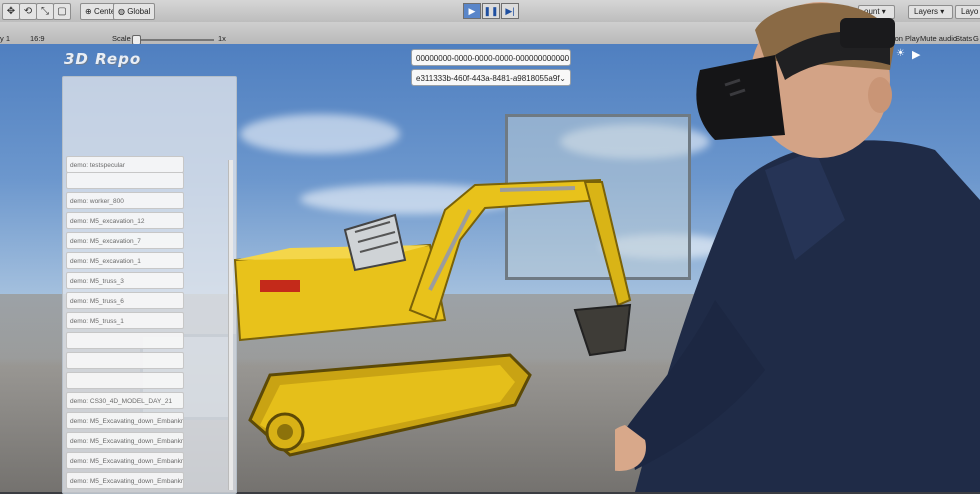 Image resolution: width=980 pixels, height=494 pixels. Describe the element at coordinates (125, 300) in the screenshot. I see `model-list-item: demo: M5_truss_6` at that location.